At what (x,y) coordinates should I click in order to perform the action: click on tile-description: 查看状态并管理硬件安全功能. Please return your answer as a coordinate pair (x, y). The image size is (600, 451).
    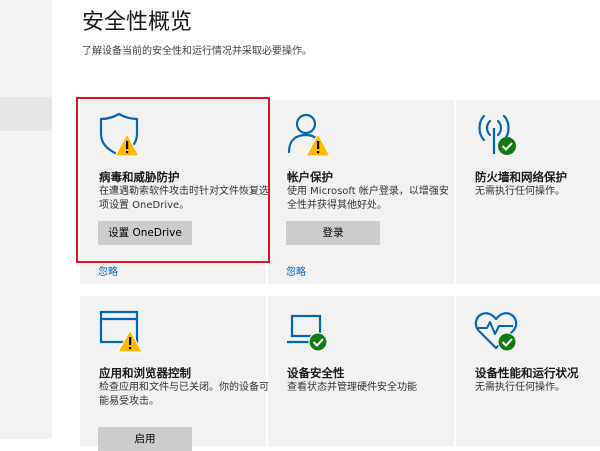
    Looking at the image, I should click on (352, 387).